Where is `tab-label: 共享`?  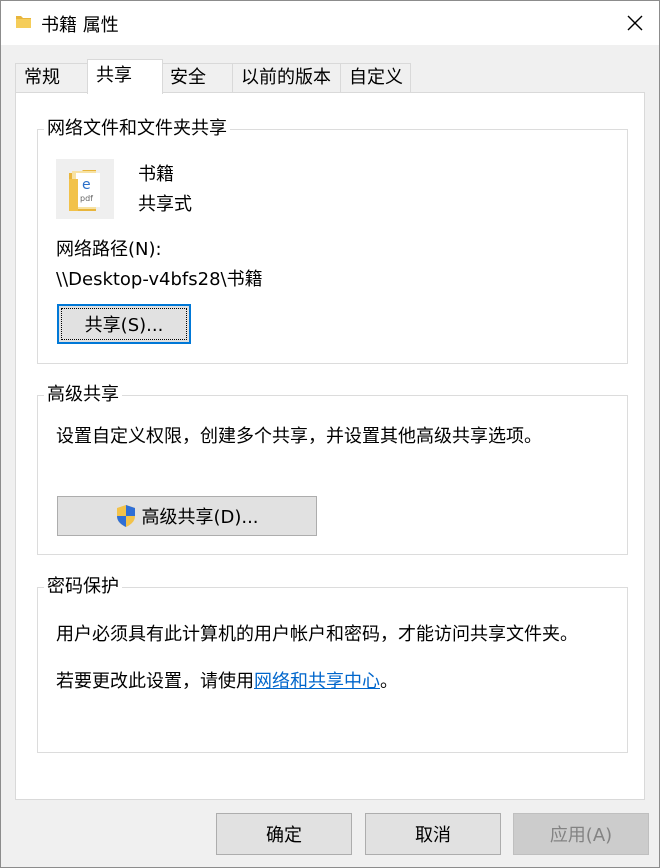 tab-label: 共享 is located at coordinates (114, 75).